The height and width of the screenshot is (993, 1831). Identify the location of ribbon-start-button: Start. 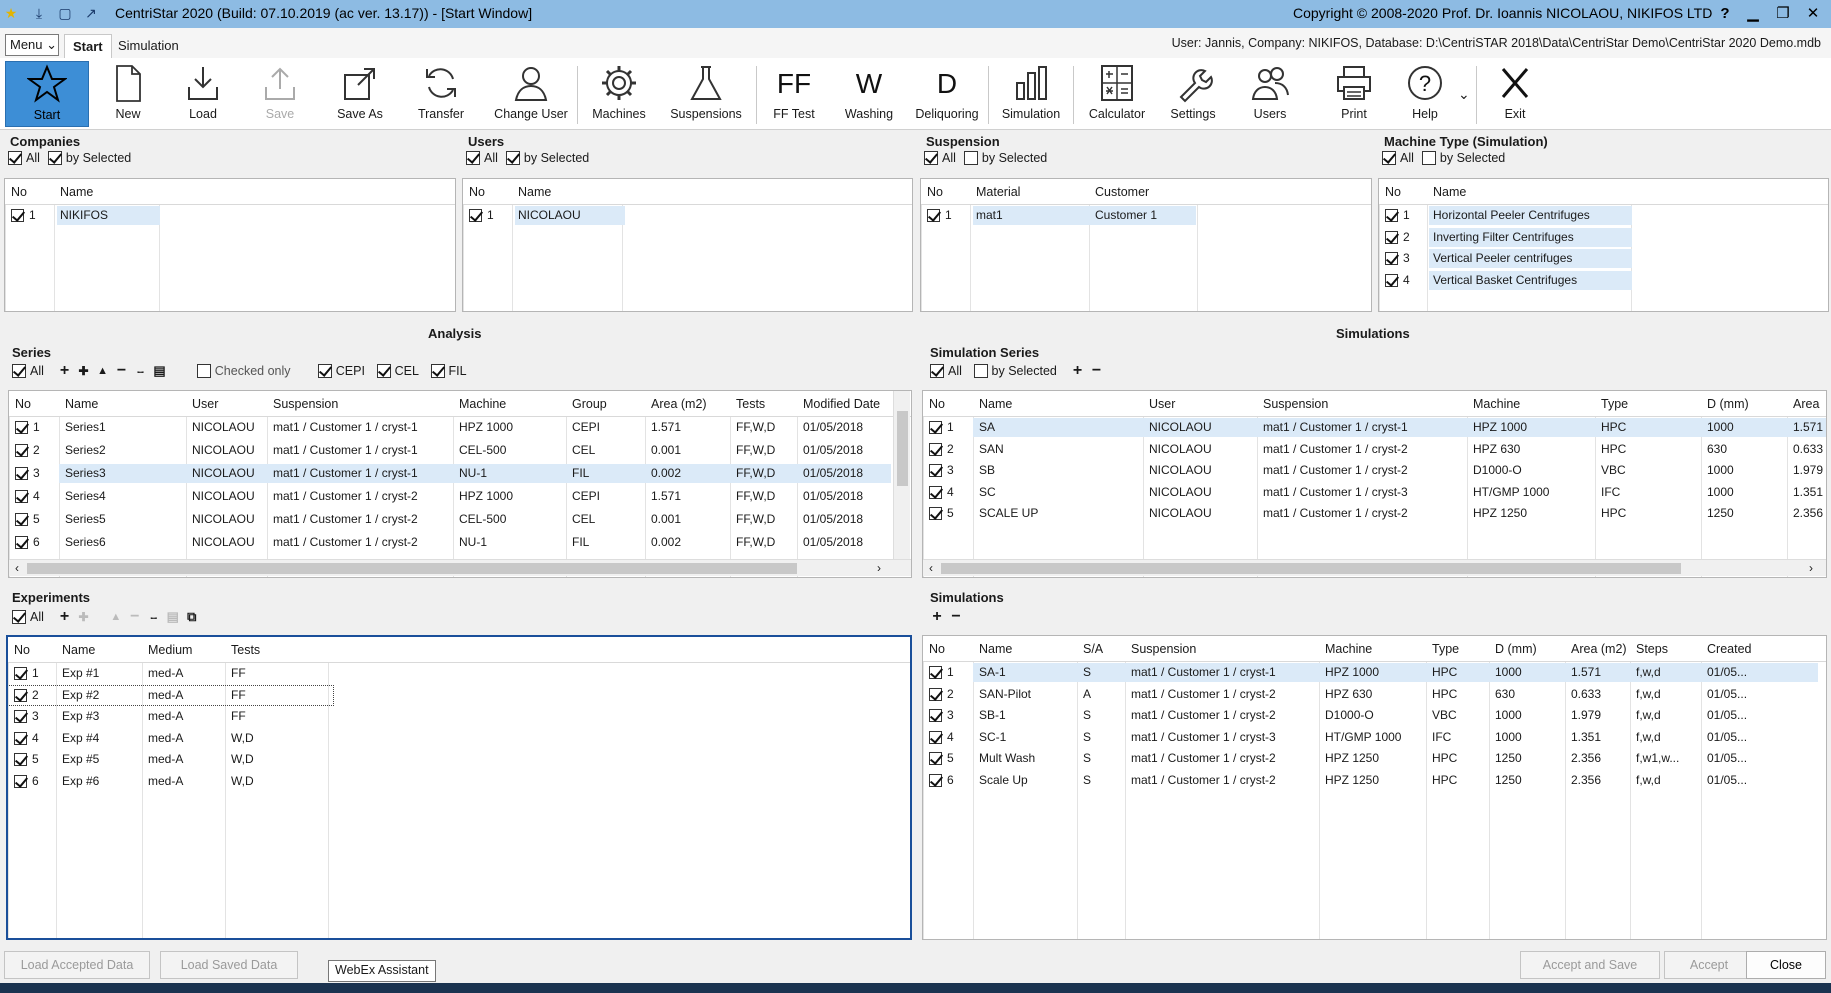
(47, 94).